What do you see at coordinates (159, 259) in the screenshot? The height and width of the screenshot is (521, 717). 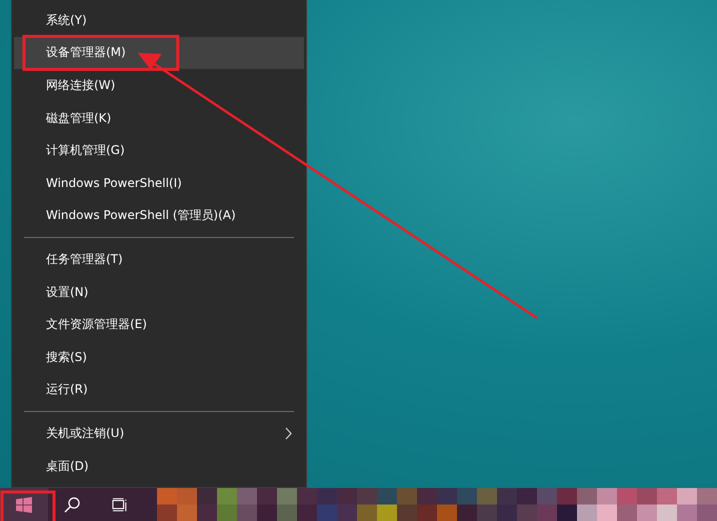 I see `menu-item: 任务管理器(T)` at bounding box center [159, 259].